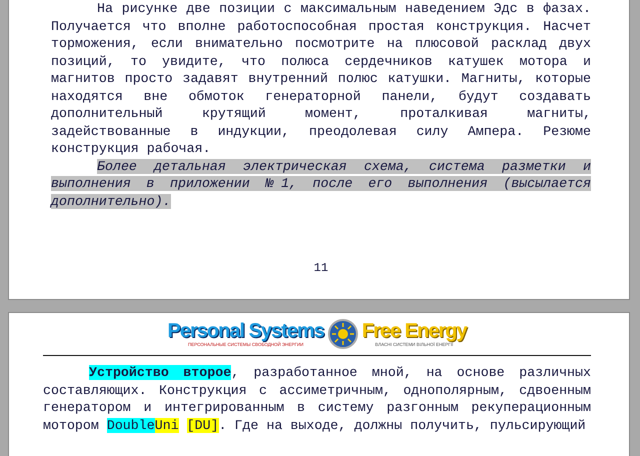 This screenshot has height=456, width=640. I want to click on sun-logo-icon, so click(343, 334).